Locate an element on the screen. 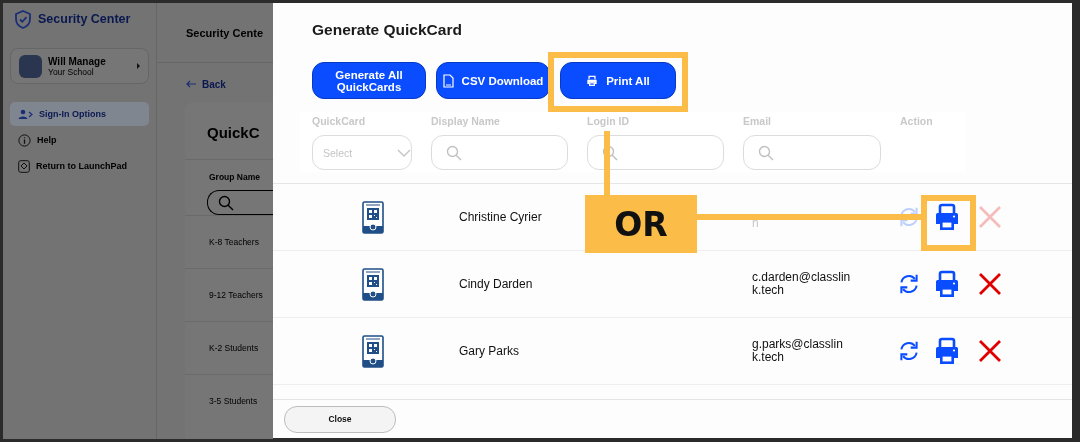  generate-button: Generate All QuickCards is located at coordinates (369, 80).